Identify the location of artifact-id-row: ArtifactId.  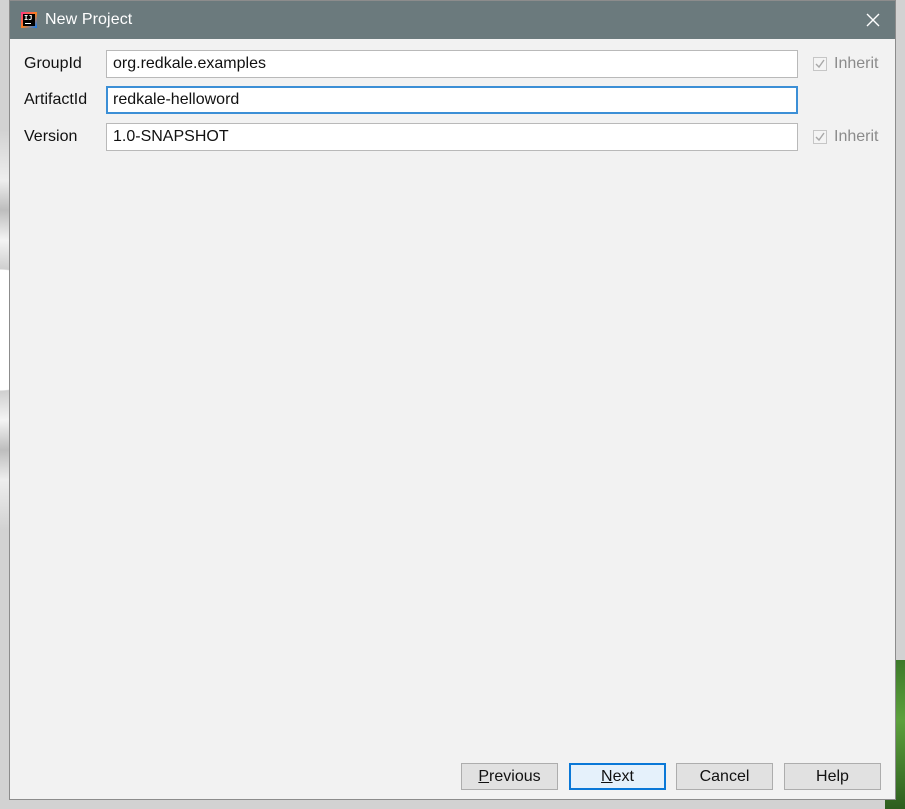
(452, 100).